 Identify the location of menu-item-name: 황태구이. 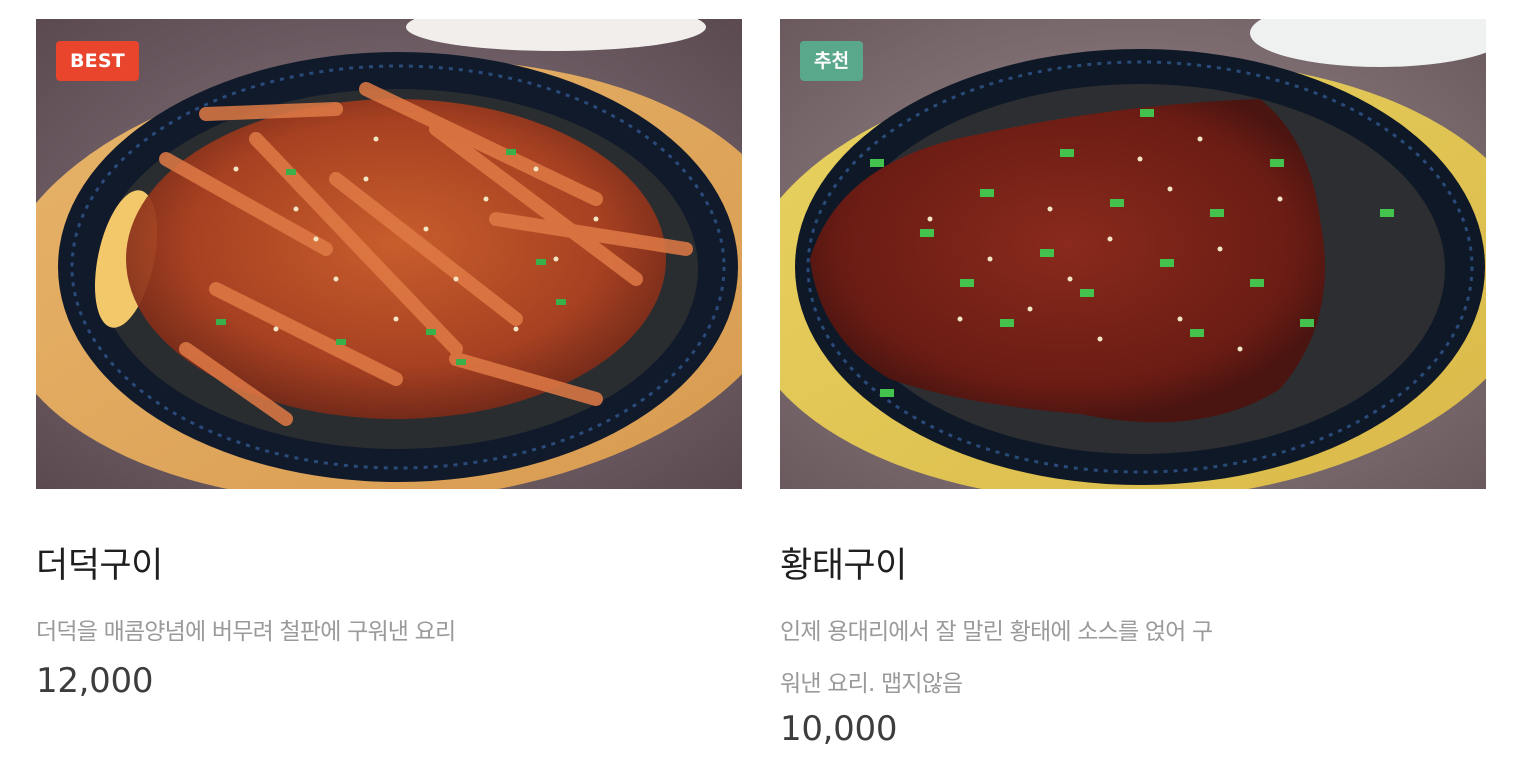
(843, 562).